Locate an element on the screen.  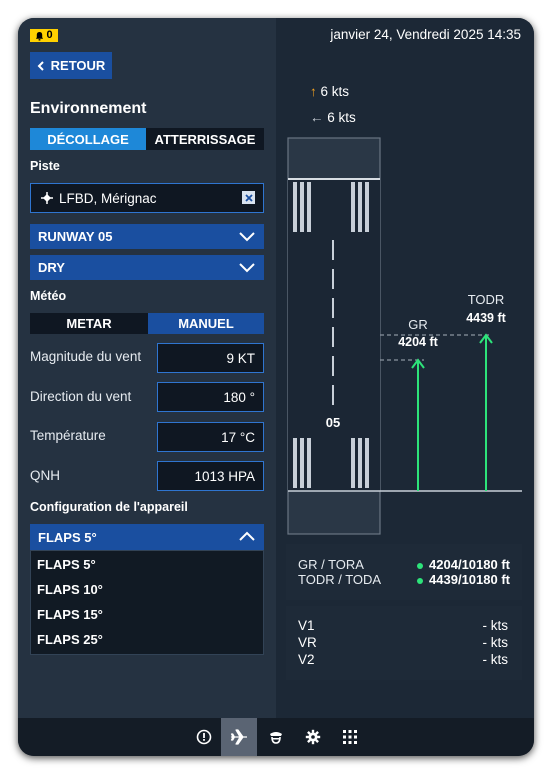
apps-icon is located at coordinates (350, 737).